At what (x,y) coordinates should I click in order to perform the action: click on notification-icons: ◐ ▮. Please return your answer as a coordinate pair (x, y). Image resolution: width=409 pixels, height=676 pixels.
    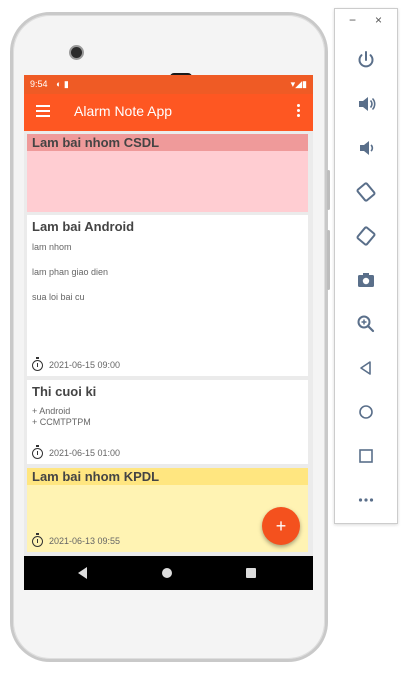
    Looking at the image, I should click on (62, 84).